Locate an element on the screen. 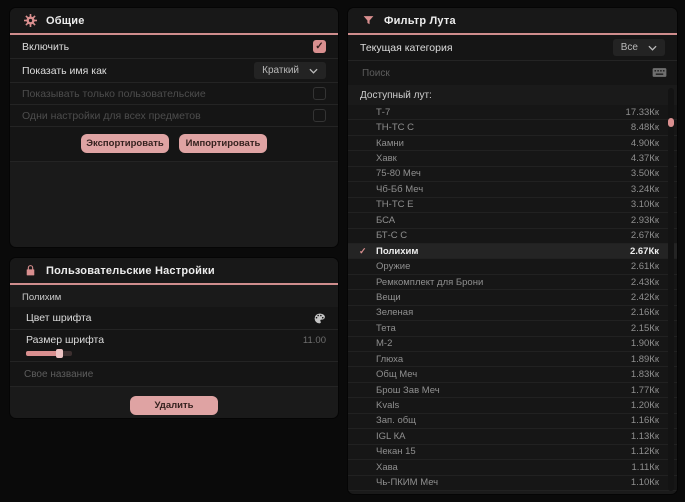  loot-item-value: 2.93Кк is located at coordinates (644, 220).